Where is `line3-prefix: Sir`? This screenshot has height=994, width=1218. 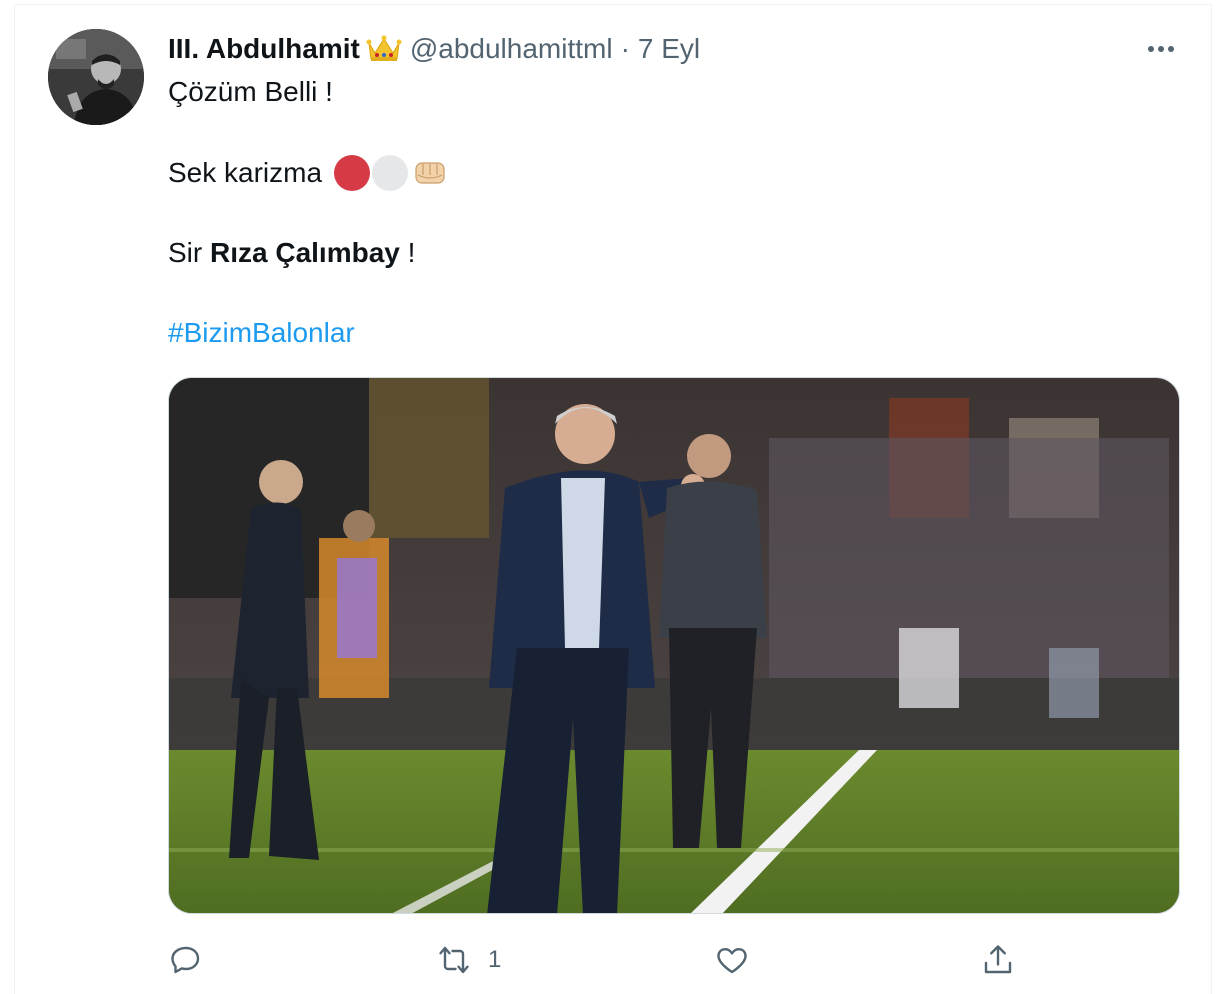 line3-prefix: Sir is located at coordinates (189, 252).